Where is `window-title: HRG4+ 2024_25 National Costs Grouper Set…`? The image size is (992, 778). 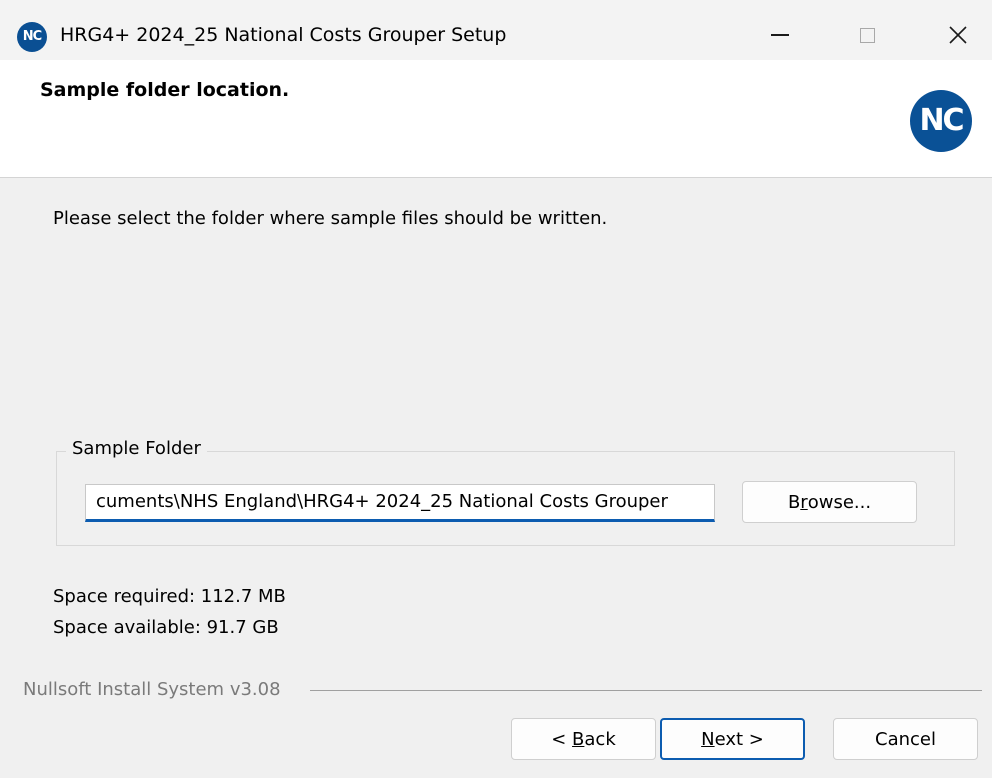
window-title: HRG4+ 2024_25 National Costs Grouper Set… is located at coordinates (283, 35).